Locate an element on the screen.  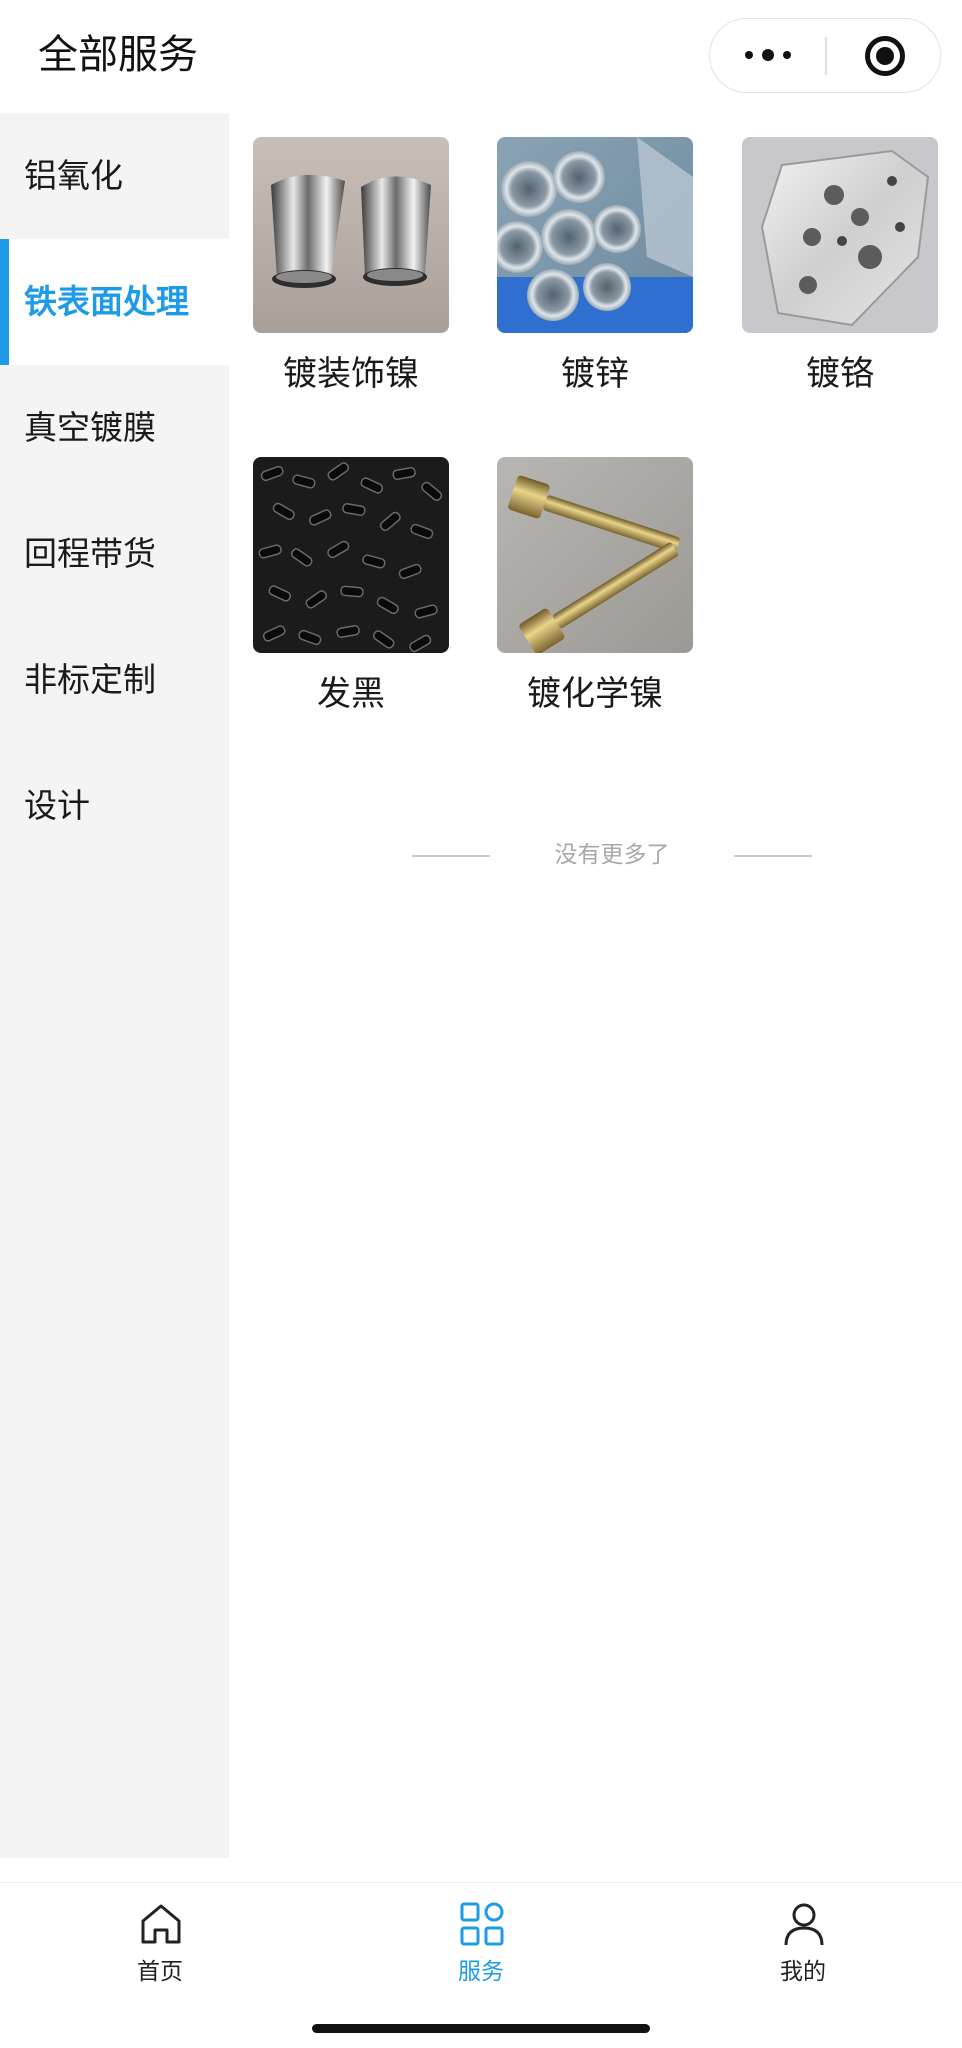
home-icon is located at coordinates (161, 1924).